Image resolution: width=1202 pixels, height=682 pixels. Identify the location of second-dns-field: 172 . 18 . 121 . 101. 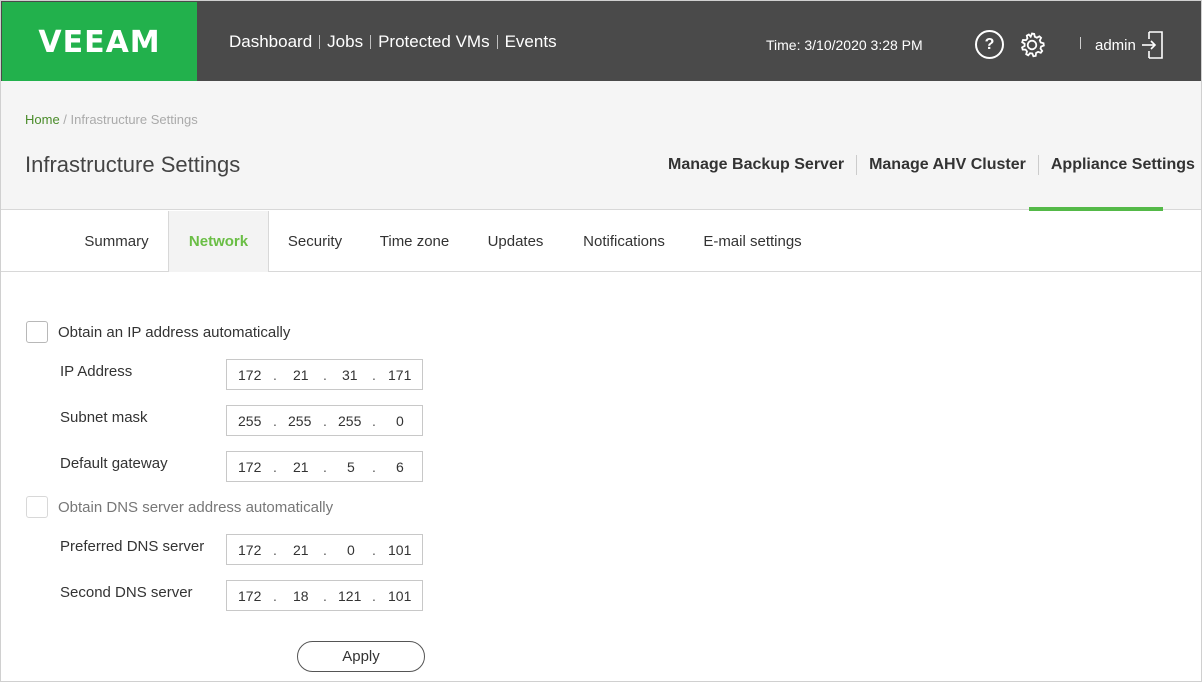
(324, 595).